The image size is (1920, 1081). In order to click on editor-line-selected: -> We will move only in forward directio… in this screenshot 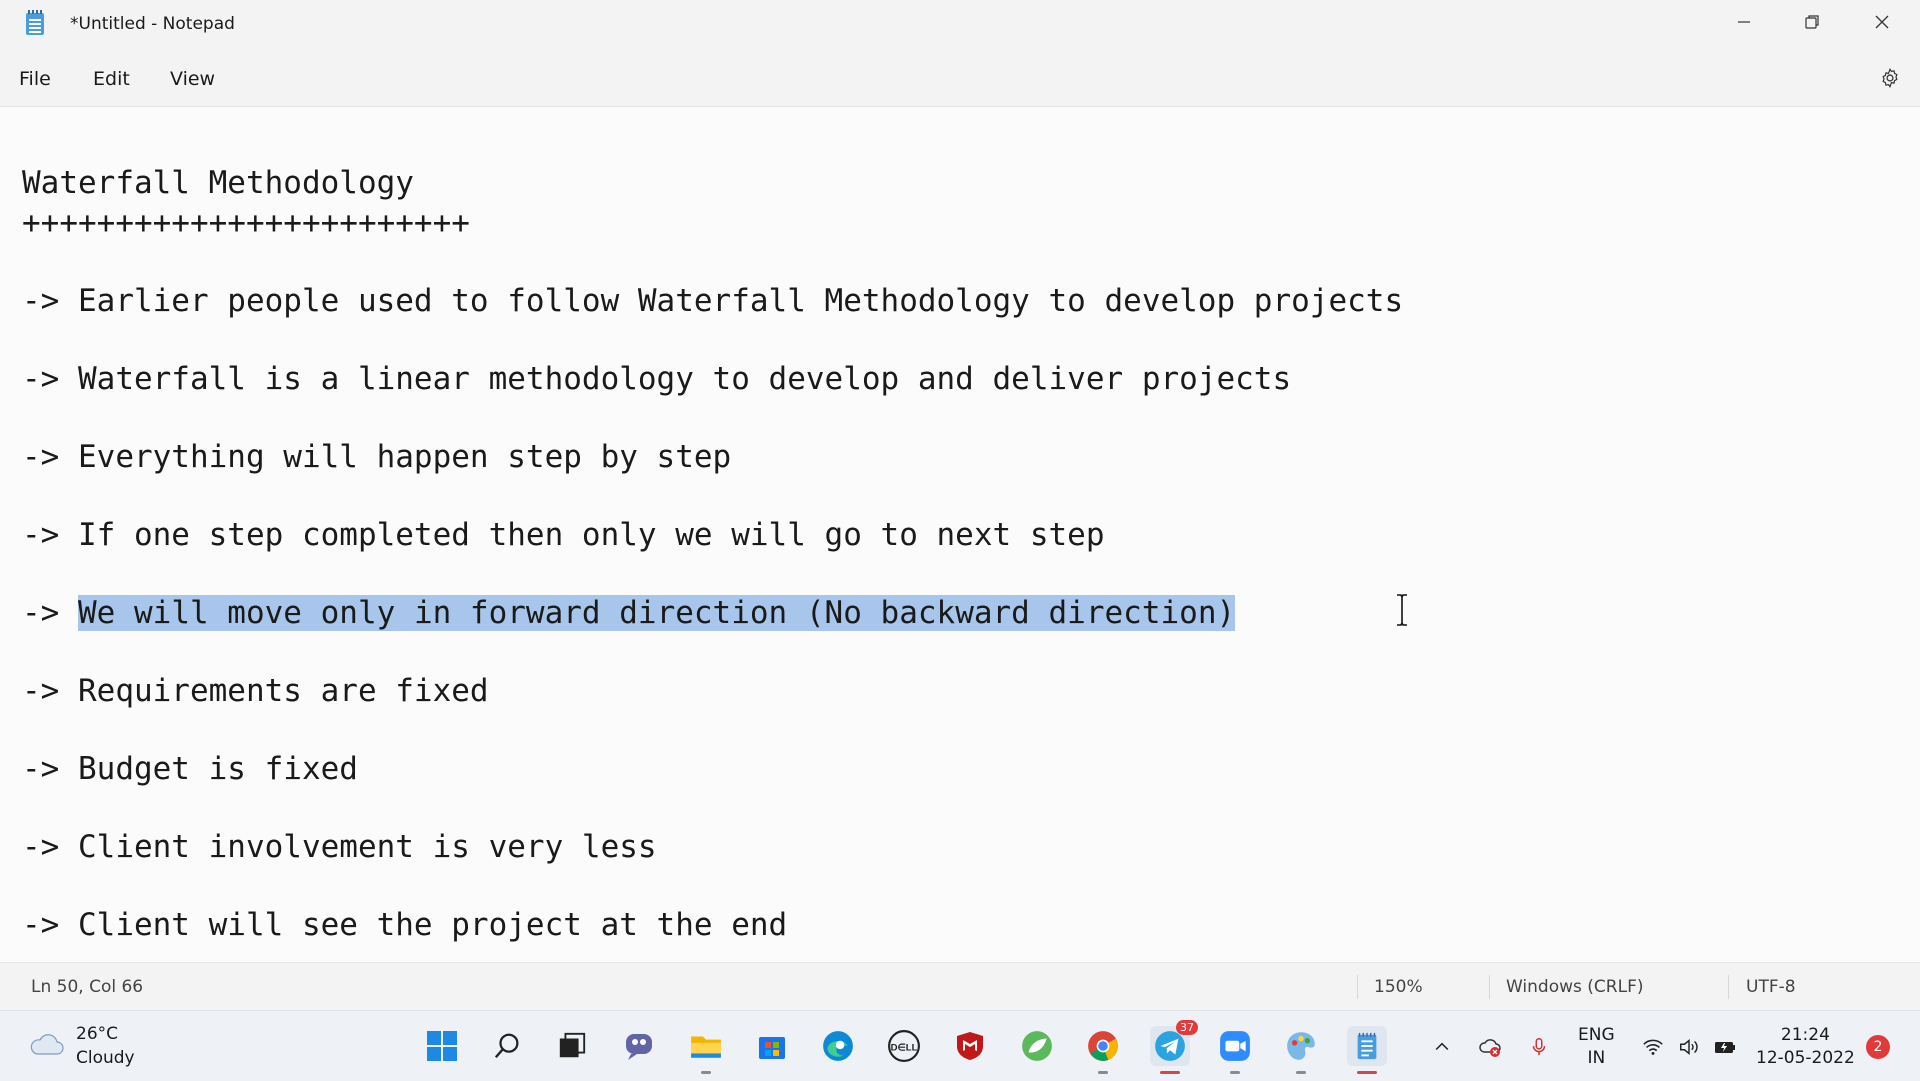, I will do `click(629, 613)`.